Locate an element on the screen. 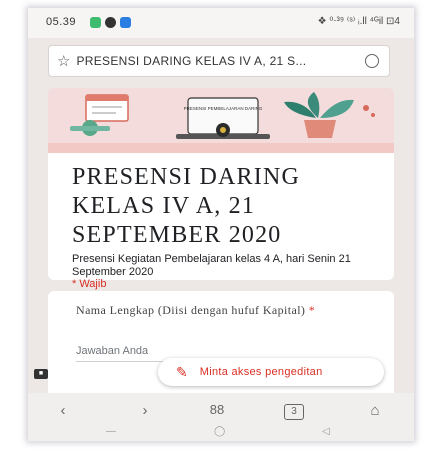 Image resolution: width=438 pixels, height=449 pixels. system-home-icon: ◯ is located at coordinates (219, 431).